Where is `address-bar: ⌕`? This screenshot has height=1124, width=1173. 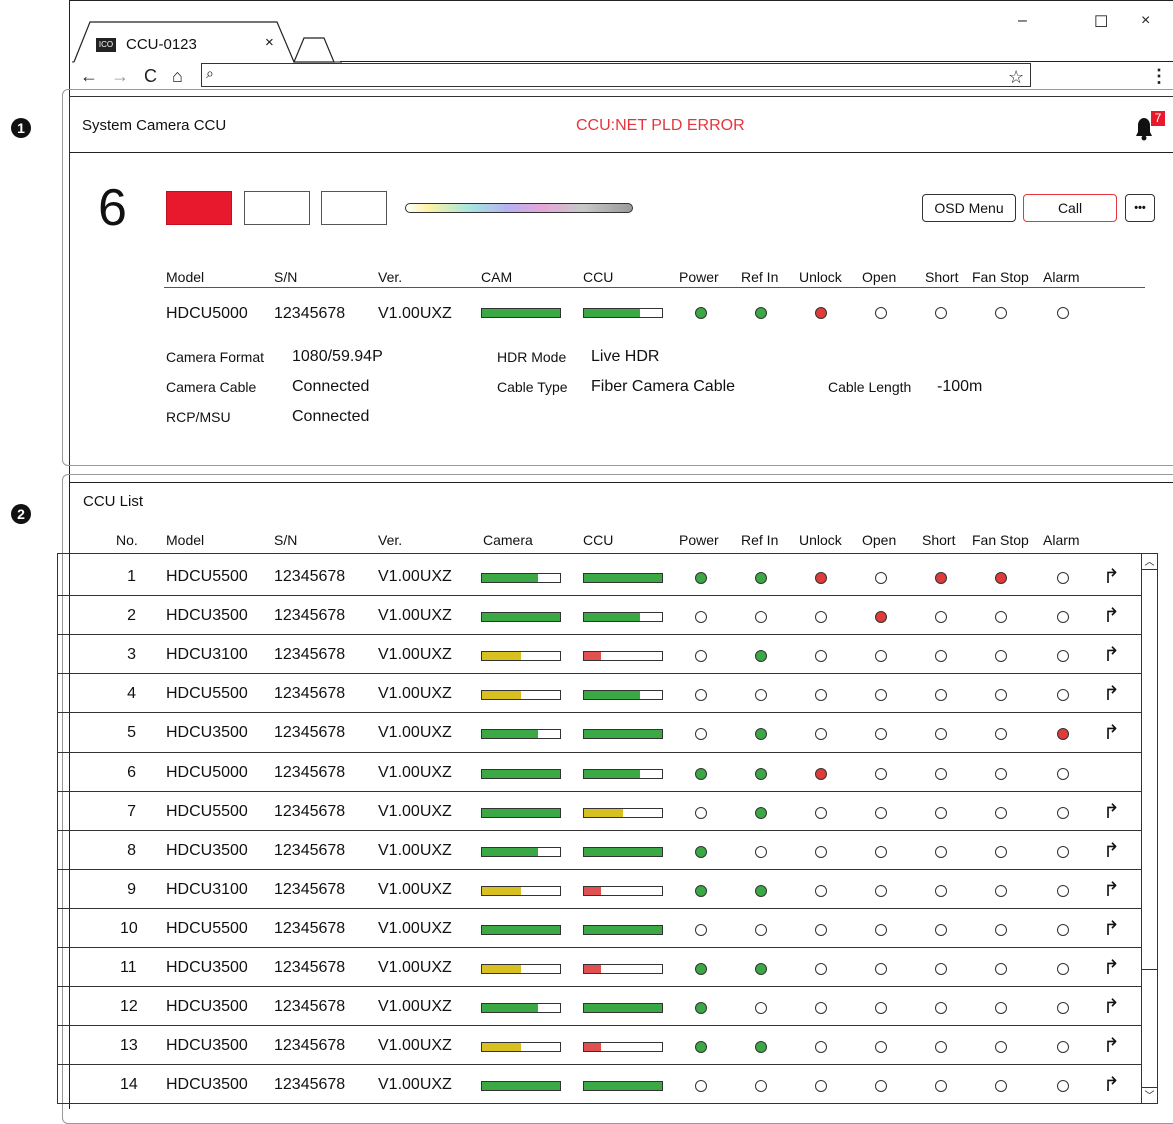
address-bar: ⌕ is located at coordinates (616, 75).